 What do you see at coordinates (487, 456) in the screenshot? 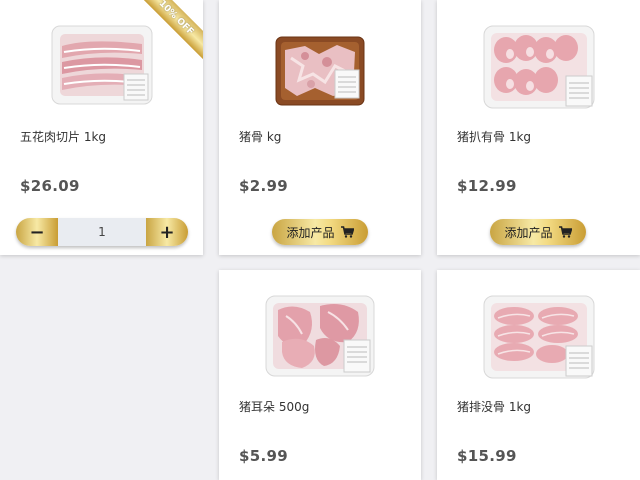
I see `product-price: $15.99` at bounding box center [487, 456].